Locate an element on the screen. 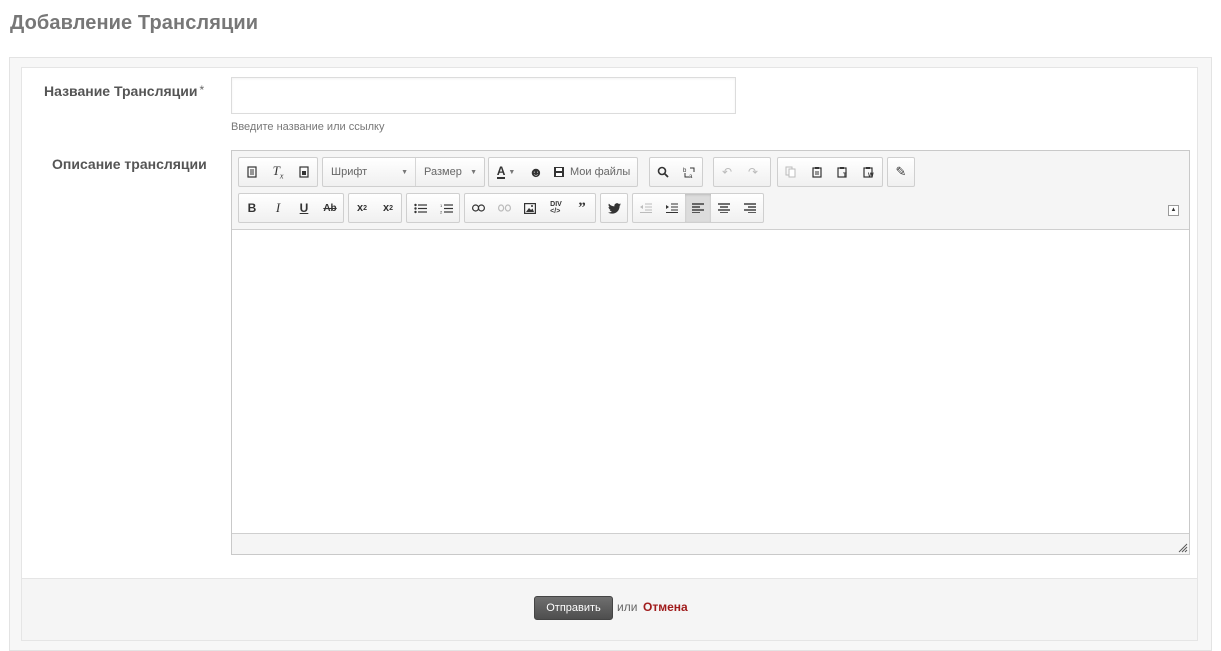 Image resolution: width=1221 pixels, height=651 pixels. save-icon is located at coordinates (559, 172).